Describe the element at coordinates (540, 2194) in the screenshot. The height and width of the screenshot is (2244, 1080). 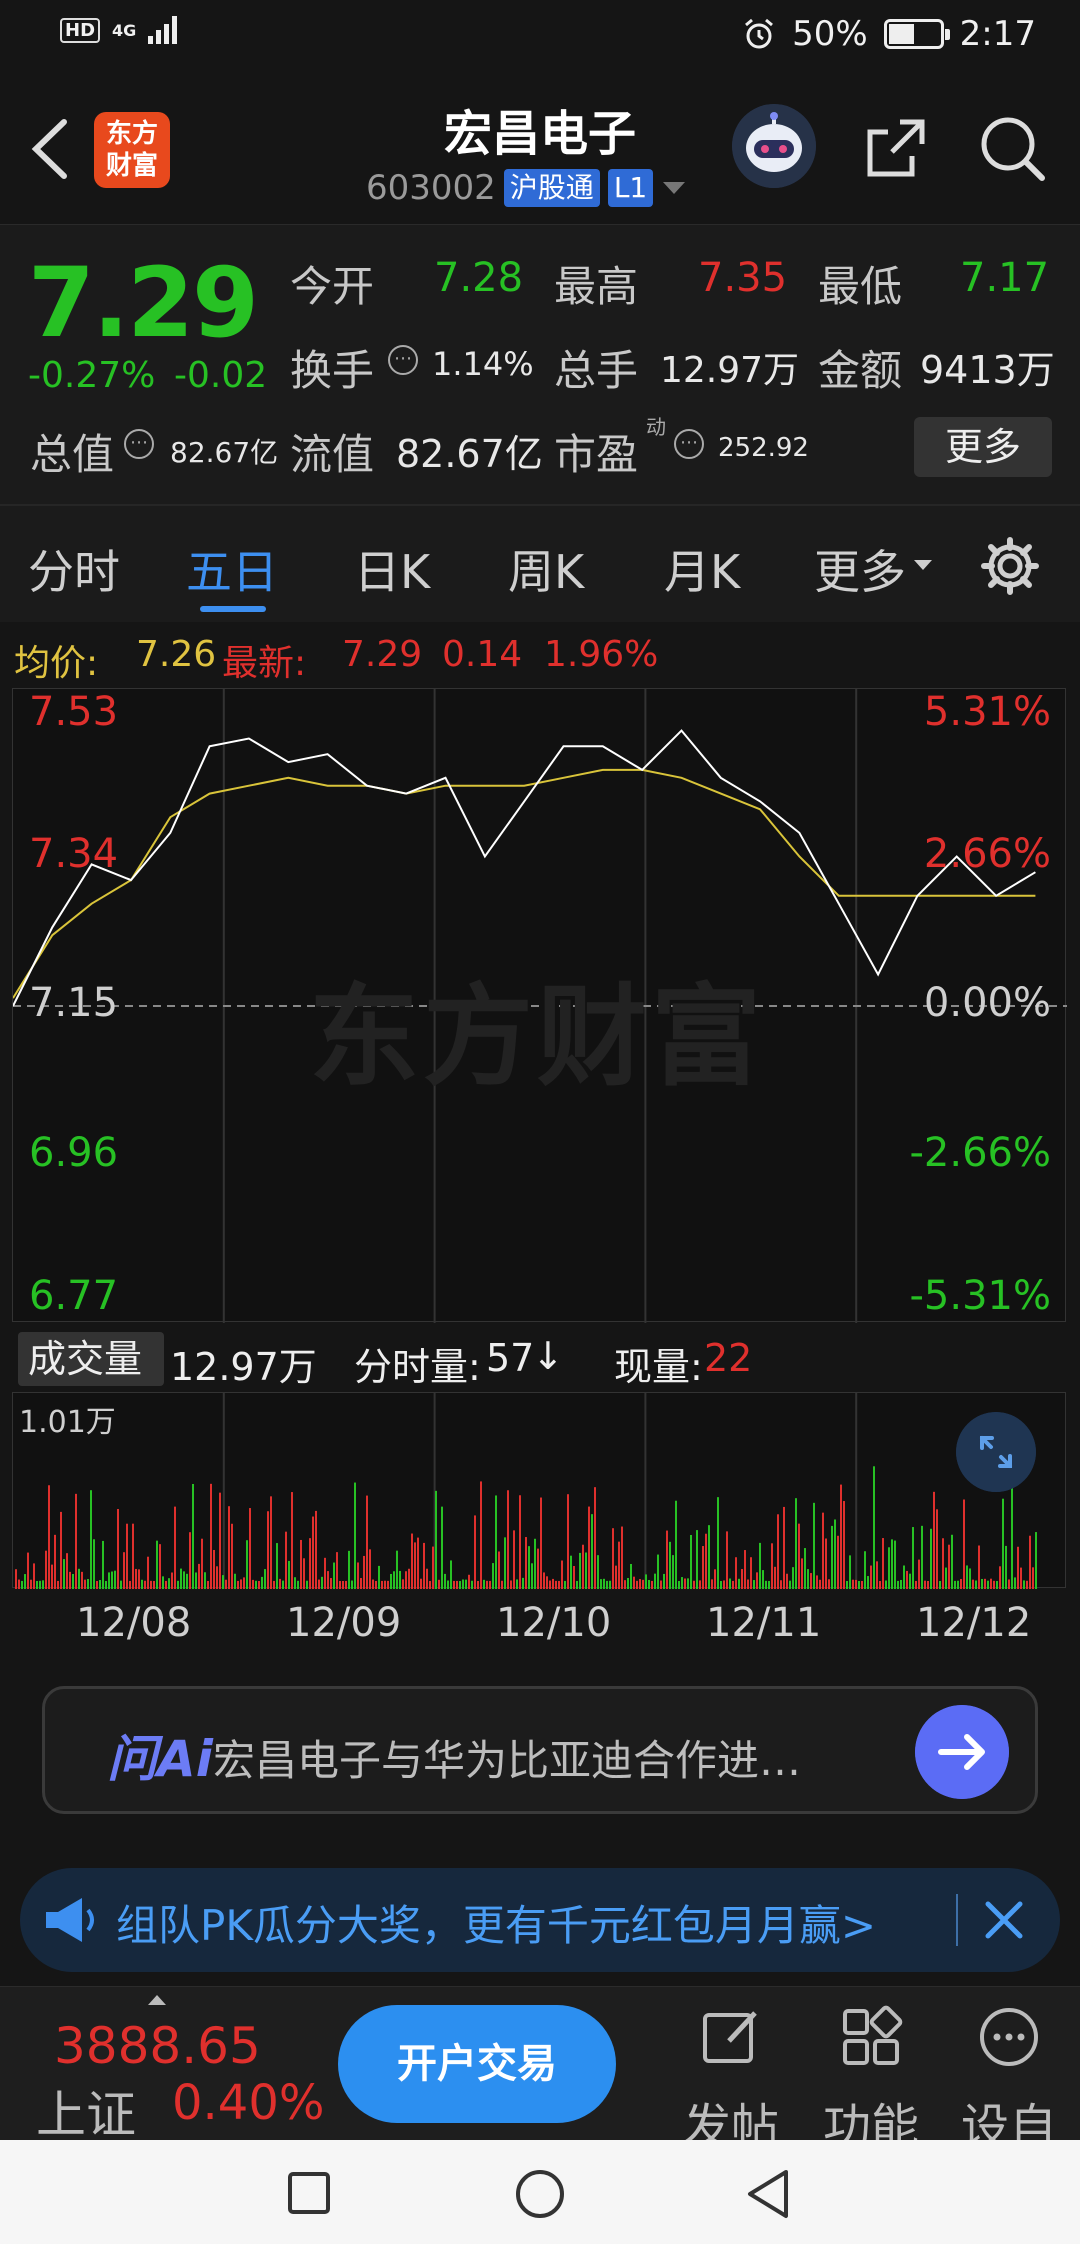
I see `home-icon` at that location.